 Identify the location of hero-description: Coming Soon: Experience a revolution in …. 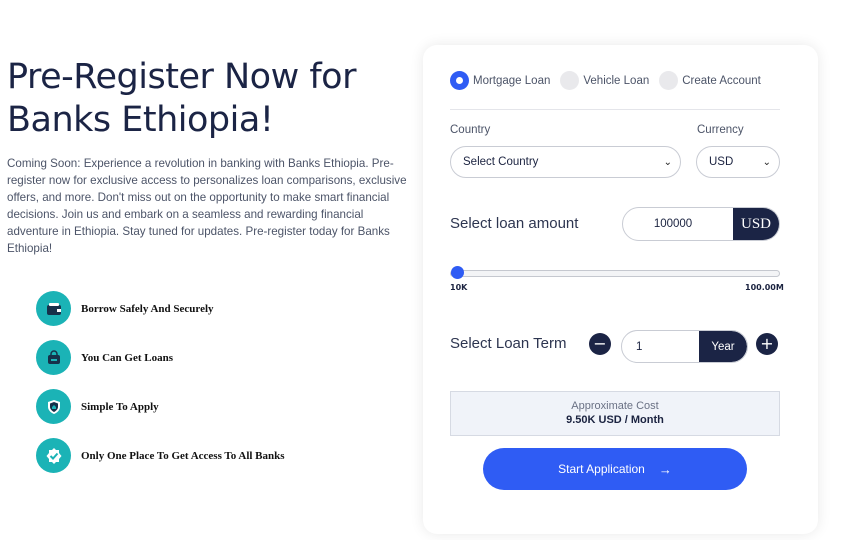
(207, 206).